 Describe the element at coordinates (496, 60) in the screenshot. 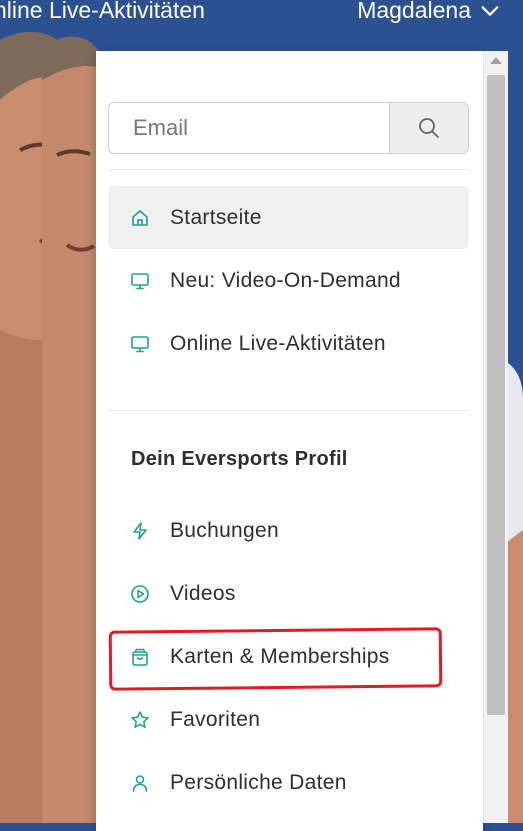

I see `scroll-up-arrow-icon` at that location.